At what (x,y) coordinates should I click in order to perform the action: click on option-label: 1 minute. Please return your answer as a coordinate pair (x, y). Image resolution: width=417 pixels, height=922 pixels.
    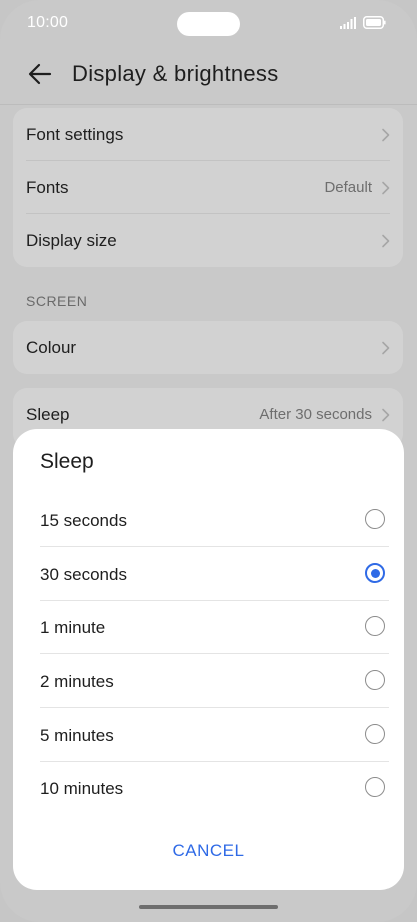
    Looking at the image, I should click on (73, 627).